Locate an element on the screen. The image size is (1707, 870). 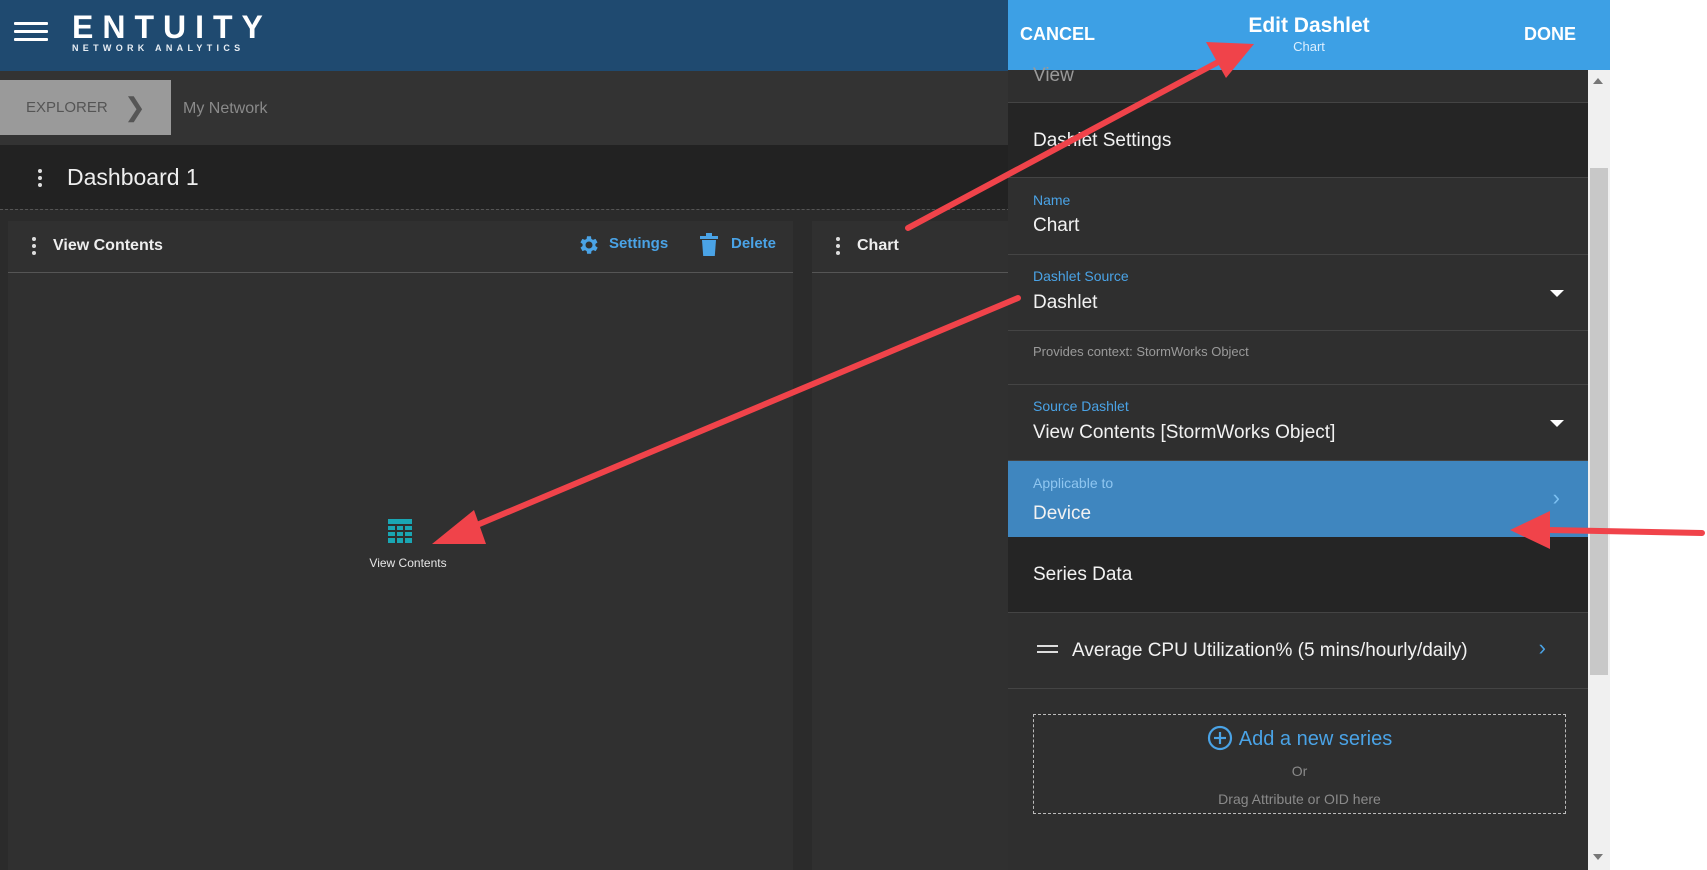
trash-icon is located at coordinates (709, 245).